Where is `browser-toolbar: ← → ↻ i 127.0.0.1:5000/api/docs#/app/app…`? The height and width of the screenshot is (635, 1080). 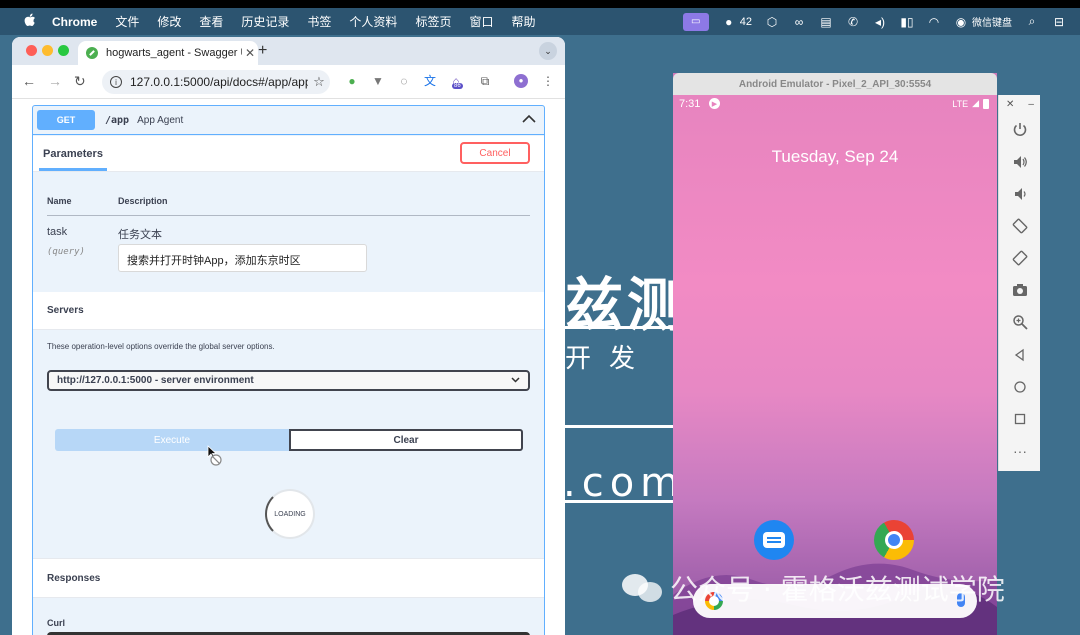 browser-toolbar: ← → ↻ i 127.0.0.1:5000/api/docs#/app/app… is located at coordinates (288, 82).